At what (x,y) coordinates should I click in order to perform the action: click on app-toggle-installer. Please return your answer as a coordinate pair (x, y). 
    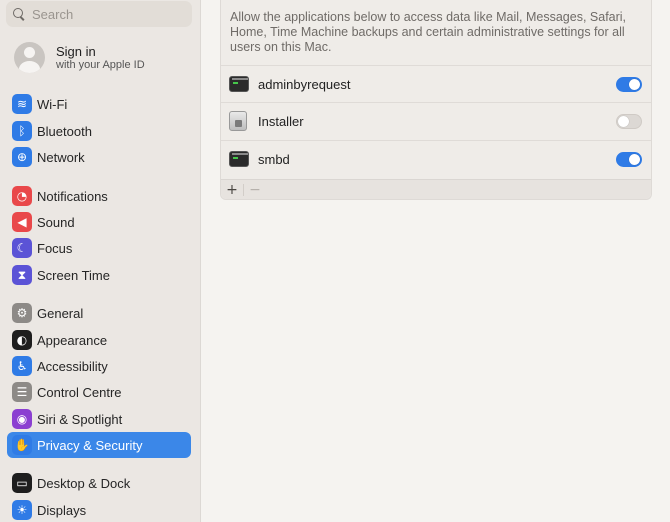
    Looking at the image, I should click on (629, 121).